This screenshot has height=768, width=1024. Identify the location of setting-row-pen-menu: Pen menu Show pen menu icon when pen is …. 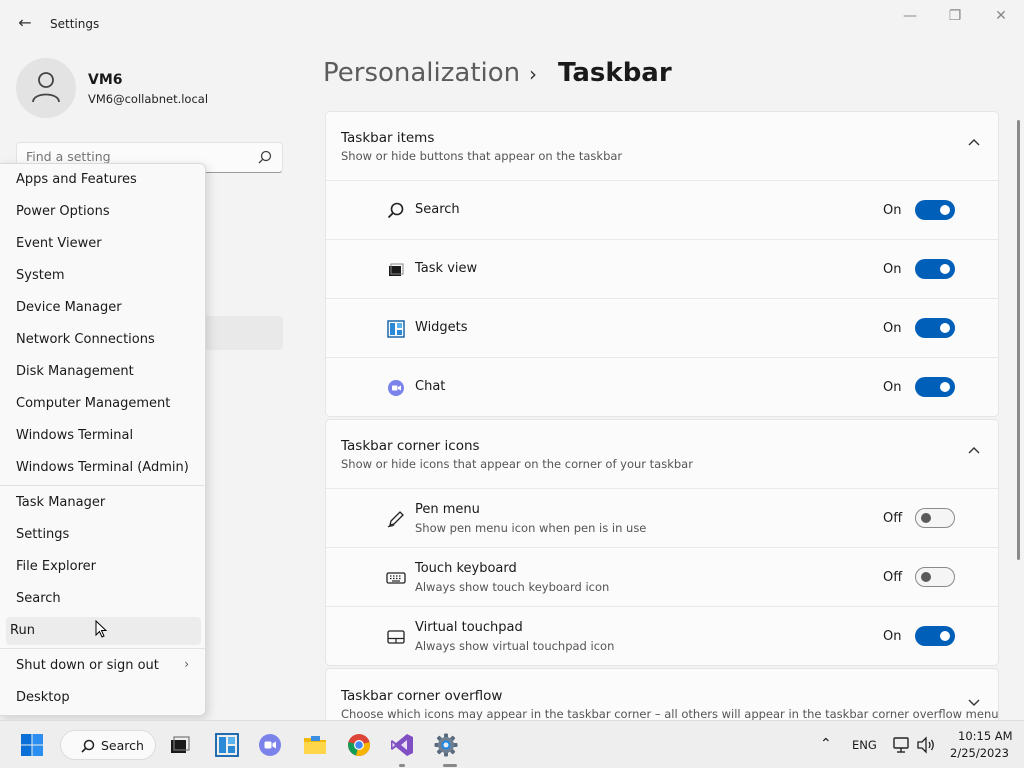
(662, 517).